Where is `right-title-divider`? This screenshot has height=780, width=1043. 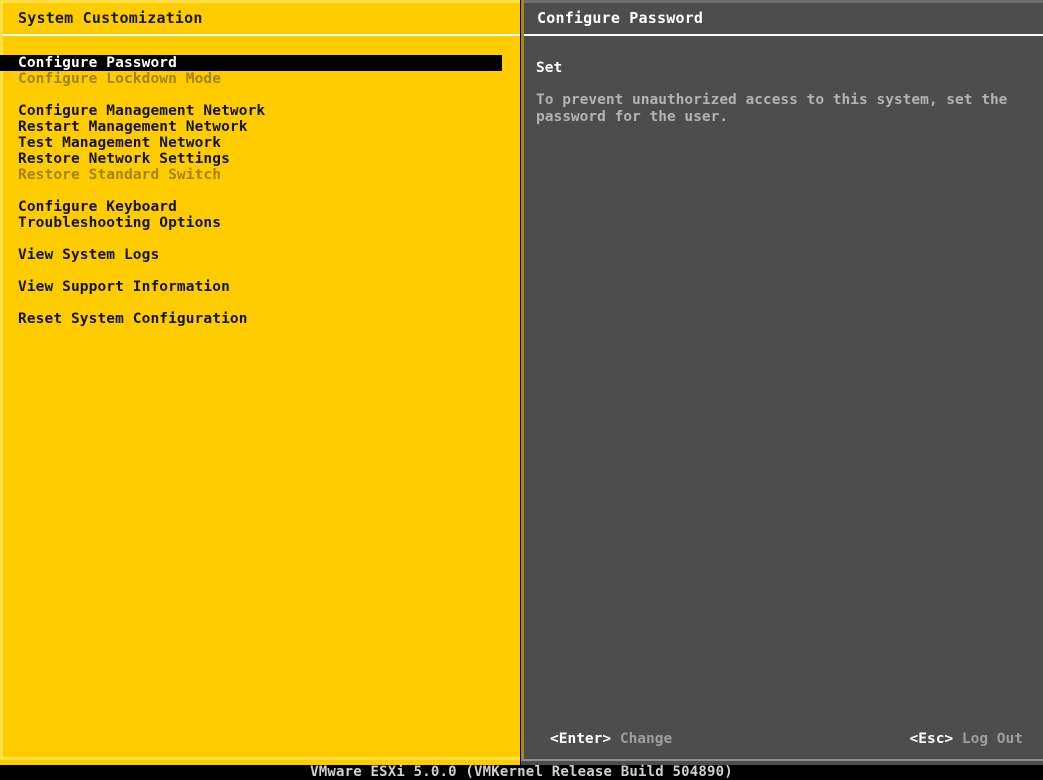
right-title-divider is located at coordinates (783, 35).